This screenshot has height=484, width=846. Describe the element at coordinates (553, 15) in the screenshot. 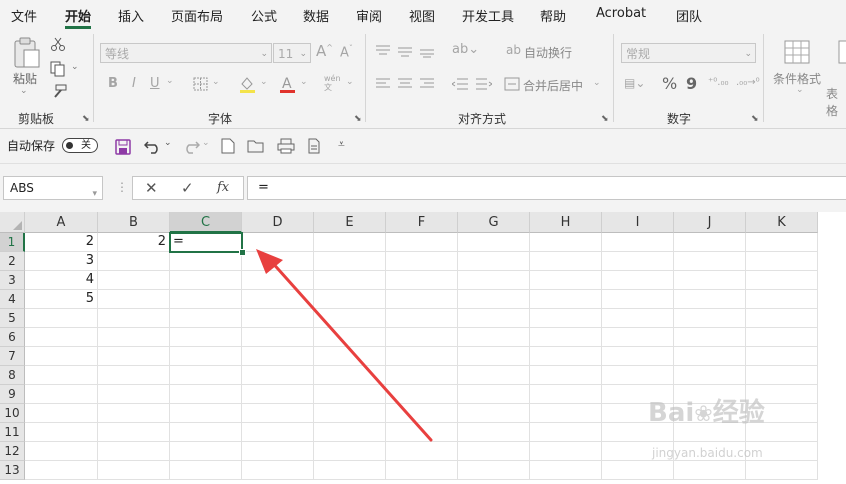

I see `menu-help: 帮助` at that location.